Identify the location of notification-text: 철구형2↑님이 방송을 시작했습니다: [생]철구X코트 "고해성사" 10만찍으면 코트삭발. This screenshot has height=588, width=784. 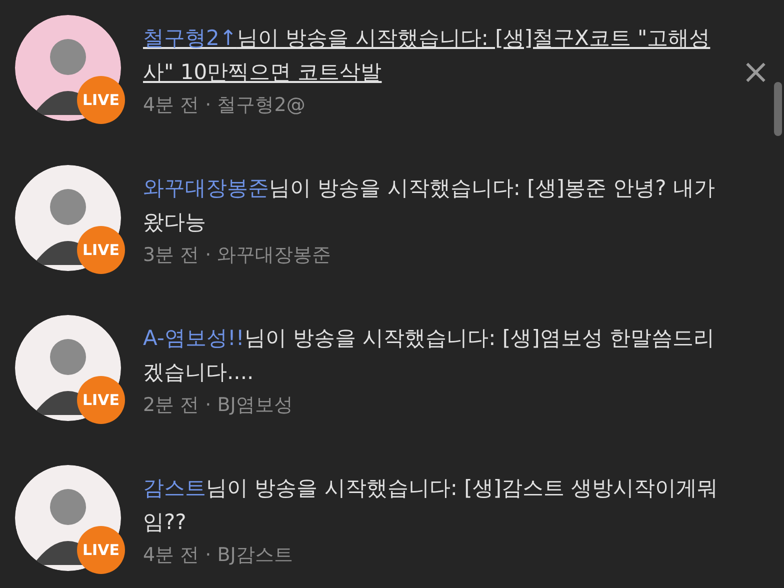
(435, 55).